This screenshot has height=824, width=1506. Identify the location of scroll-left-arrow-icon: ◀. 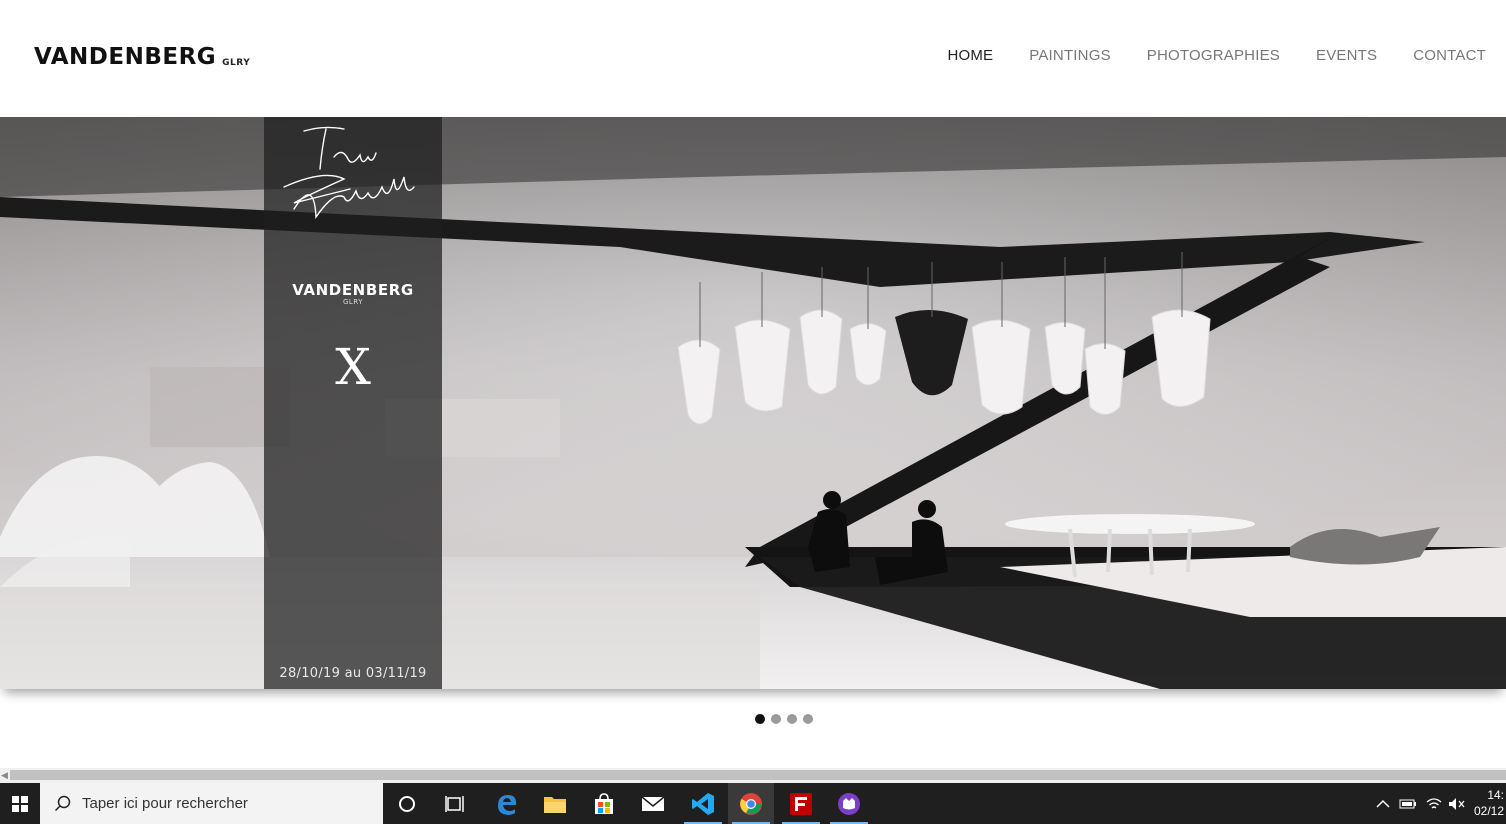
(4, 775).